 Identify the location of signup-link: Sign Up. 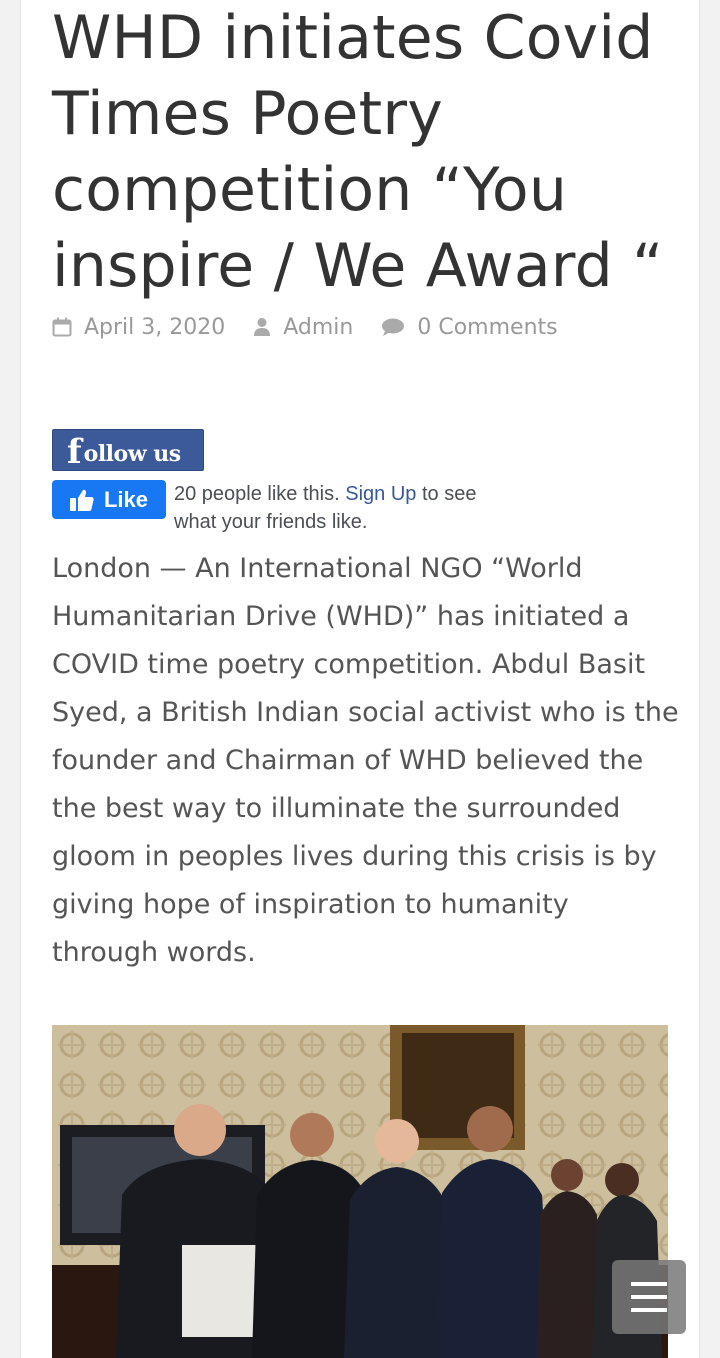
(380, 494).